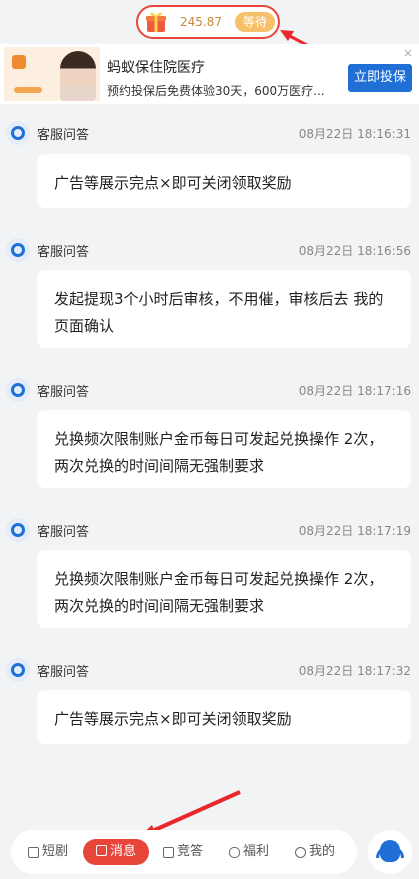  I want to click on nav-label: 我的, so click(322, 851).